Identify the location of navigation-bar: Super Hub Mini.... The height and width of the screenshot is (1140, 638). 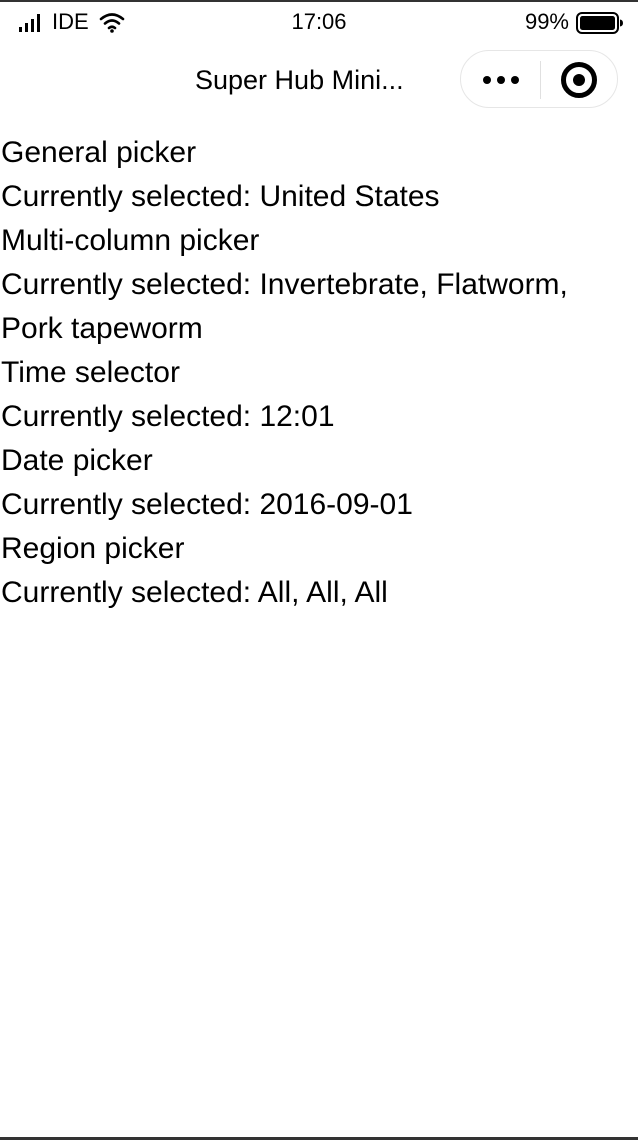
(319, 80).